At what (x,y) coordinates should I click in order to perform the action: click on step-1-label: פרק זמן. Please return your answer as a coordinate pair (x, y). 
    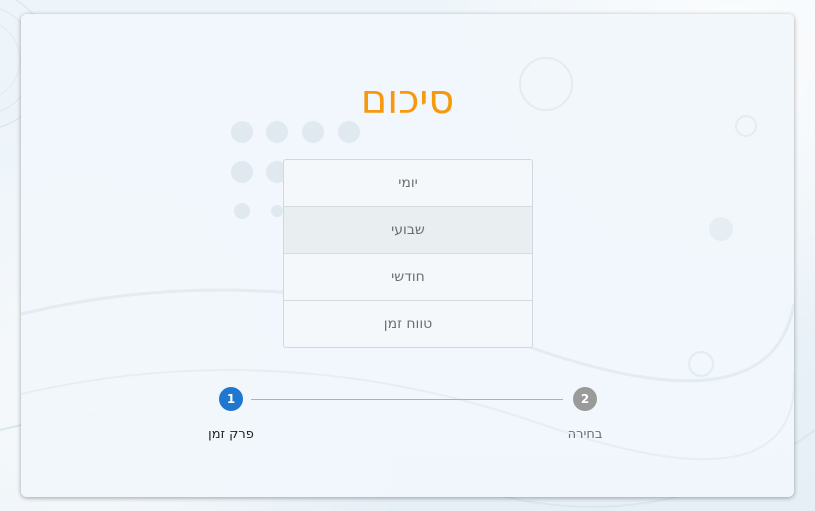
    Looking at the image, I should click on (231, 434).